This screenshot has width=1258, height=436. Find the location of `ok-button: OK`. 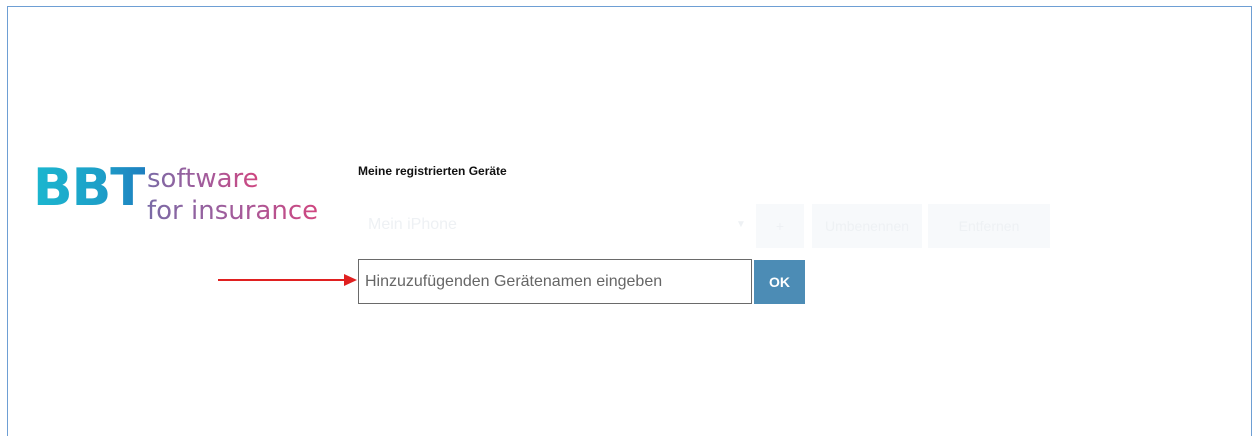

ok-button: OK is located at coordinates (779, 282).